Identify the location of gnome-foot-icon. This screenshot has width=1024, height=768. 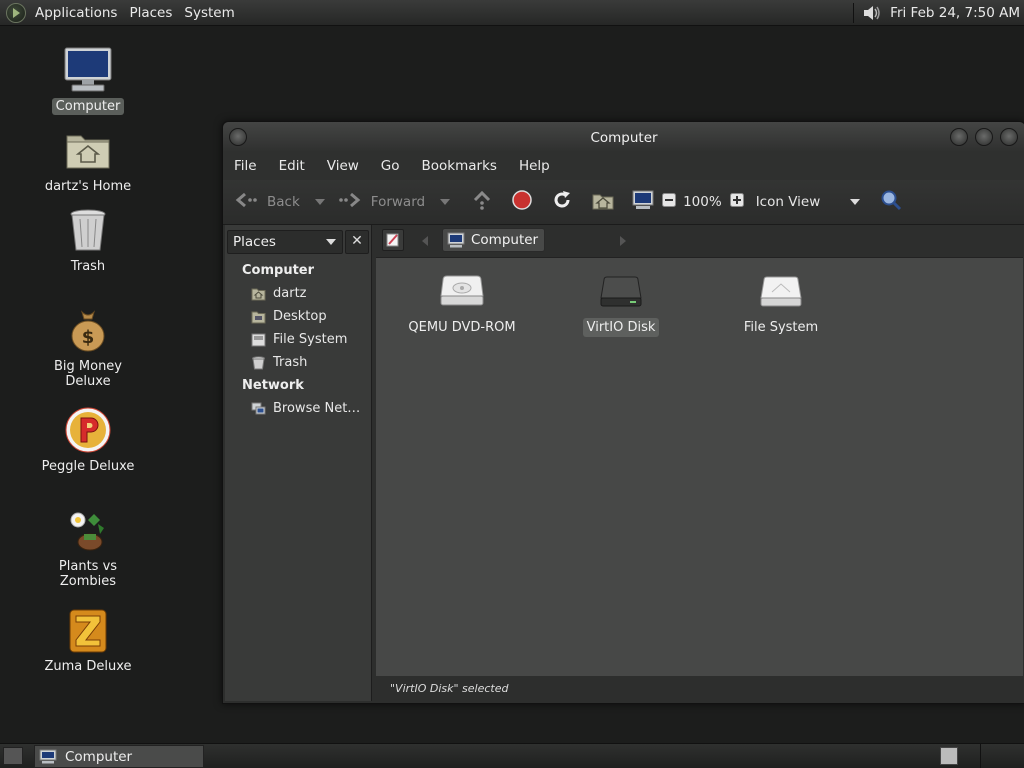
(16, 12).